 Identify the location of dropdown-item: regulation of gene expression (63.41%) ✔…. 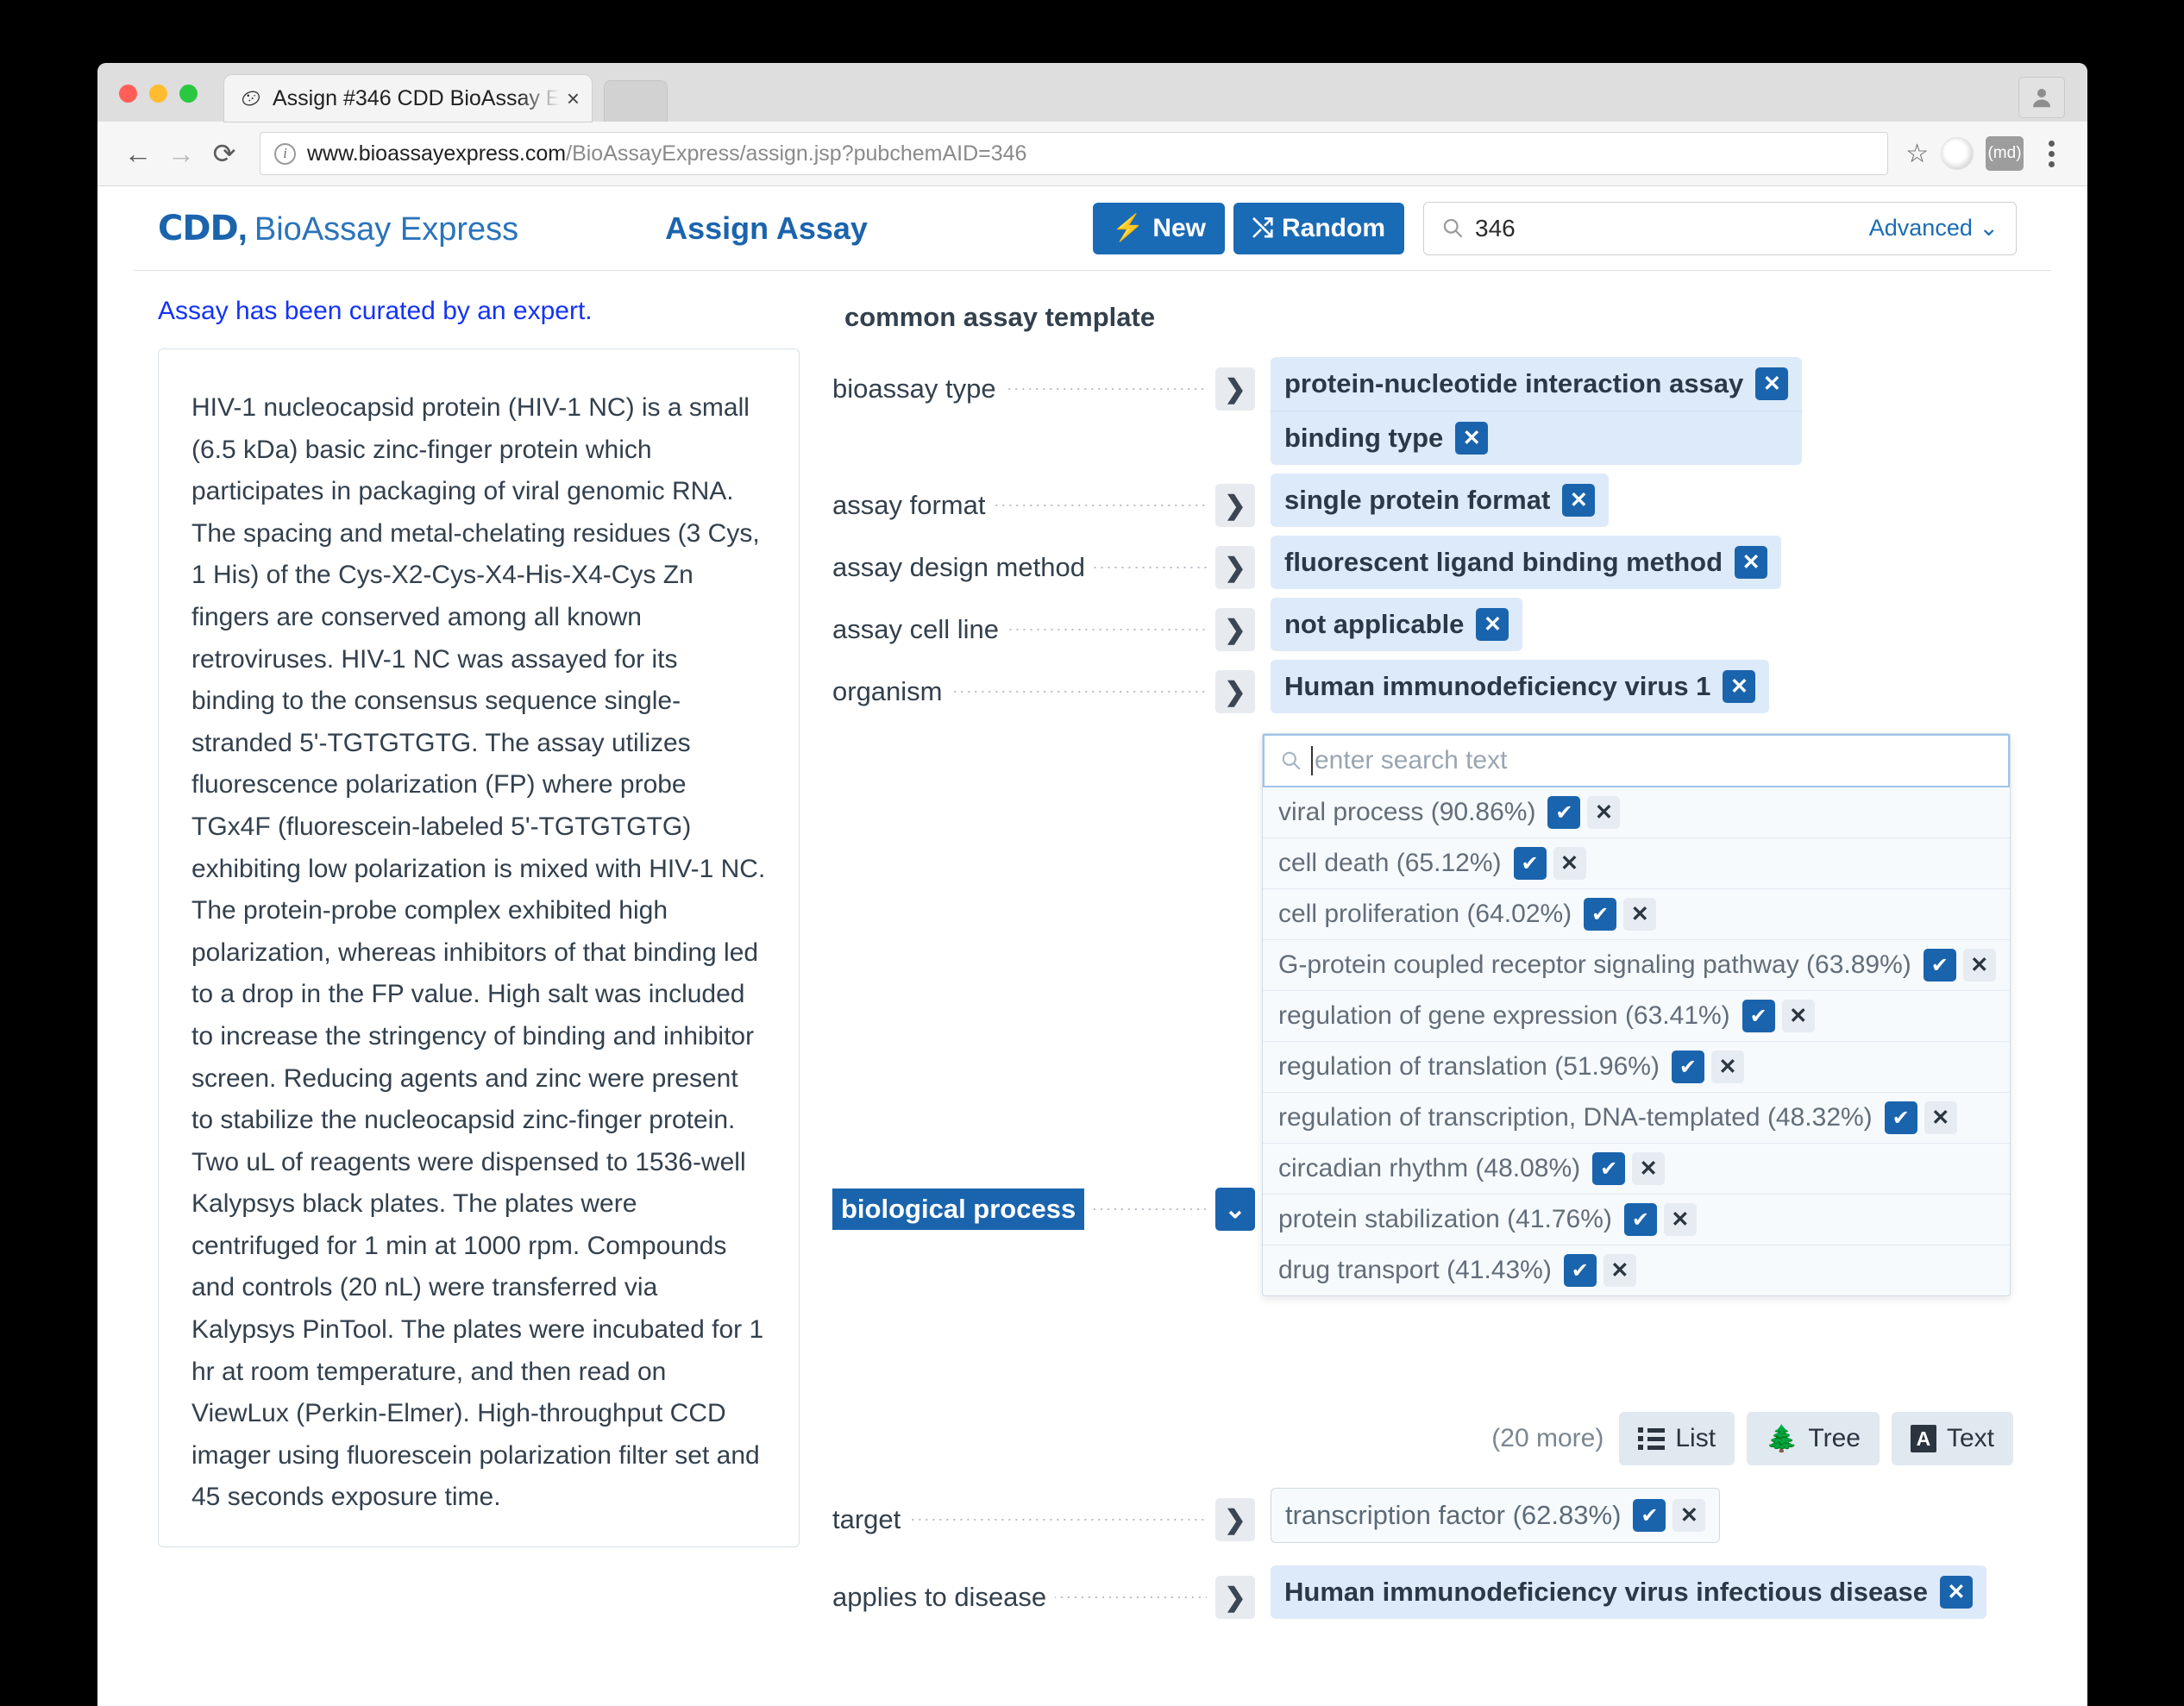
(1636, 1016).